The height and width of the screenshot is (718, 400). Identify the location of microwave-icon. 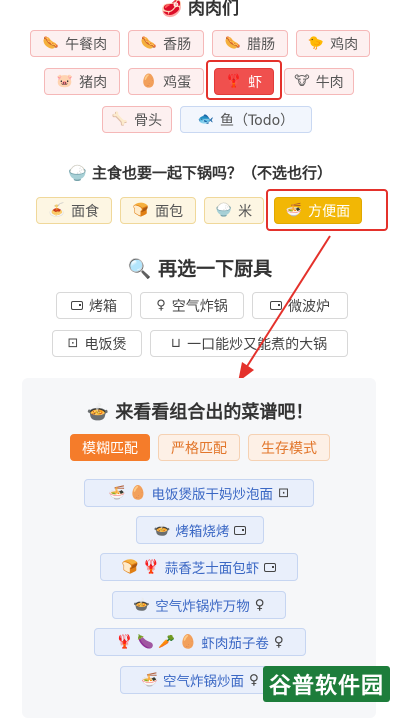
(270, 567).